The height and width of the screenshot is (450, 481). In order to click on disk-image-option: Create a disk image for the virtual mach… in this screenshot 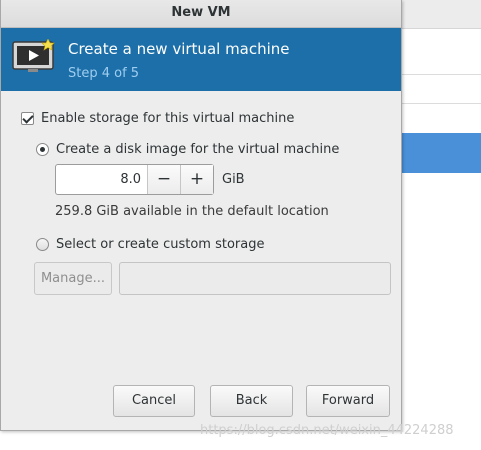, I will do `click(187, 149)`.